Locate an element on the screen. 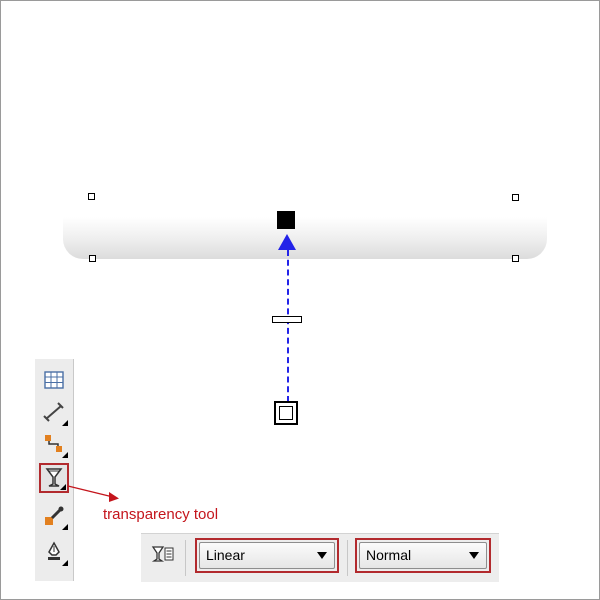  selection-handle-bottom-left is located at coordinates (92, 258).